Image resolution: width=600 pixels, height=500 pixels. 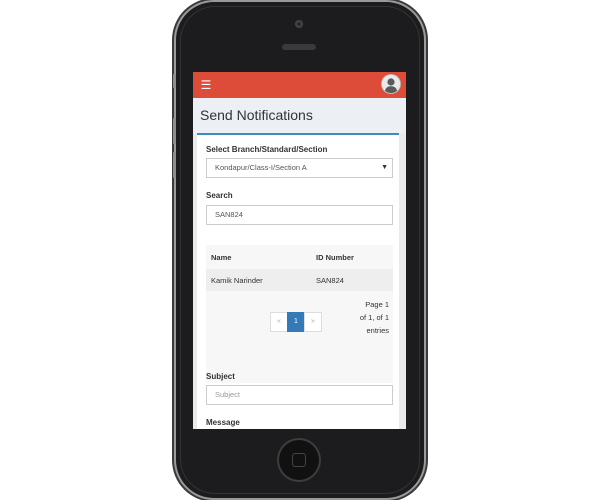 What do you see at coordinates (330, 280) in the screenshot?
I see `cell-id-number: SAN824` at bounding box center [330, 280].